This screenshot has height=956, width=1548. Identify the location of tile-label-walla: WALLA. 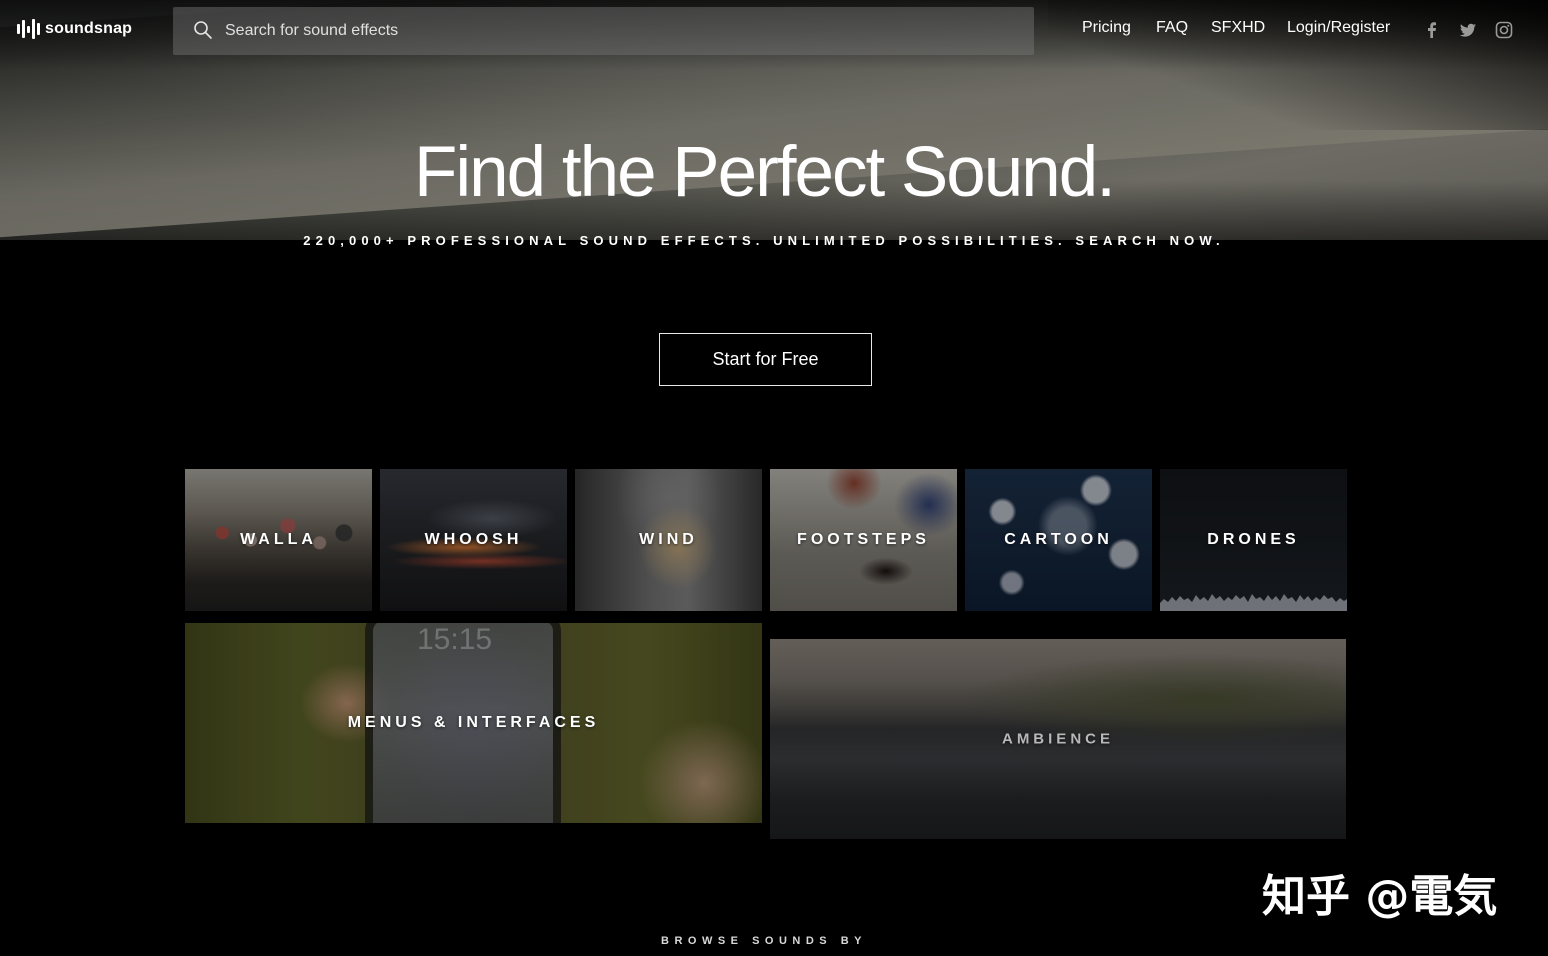
(278, 539).